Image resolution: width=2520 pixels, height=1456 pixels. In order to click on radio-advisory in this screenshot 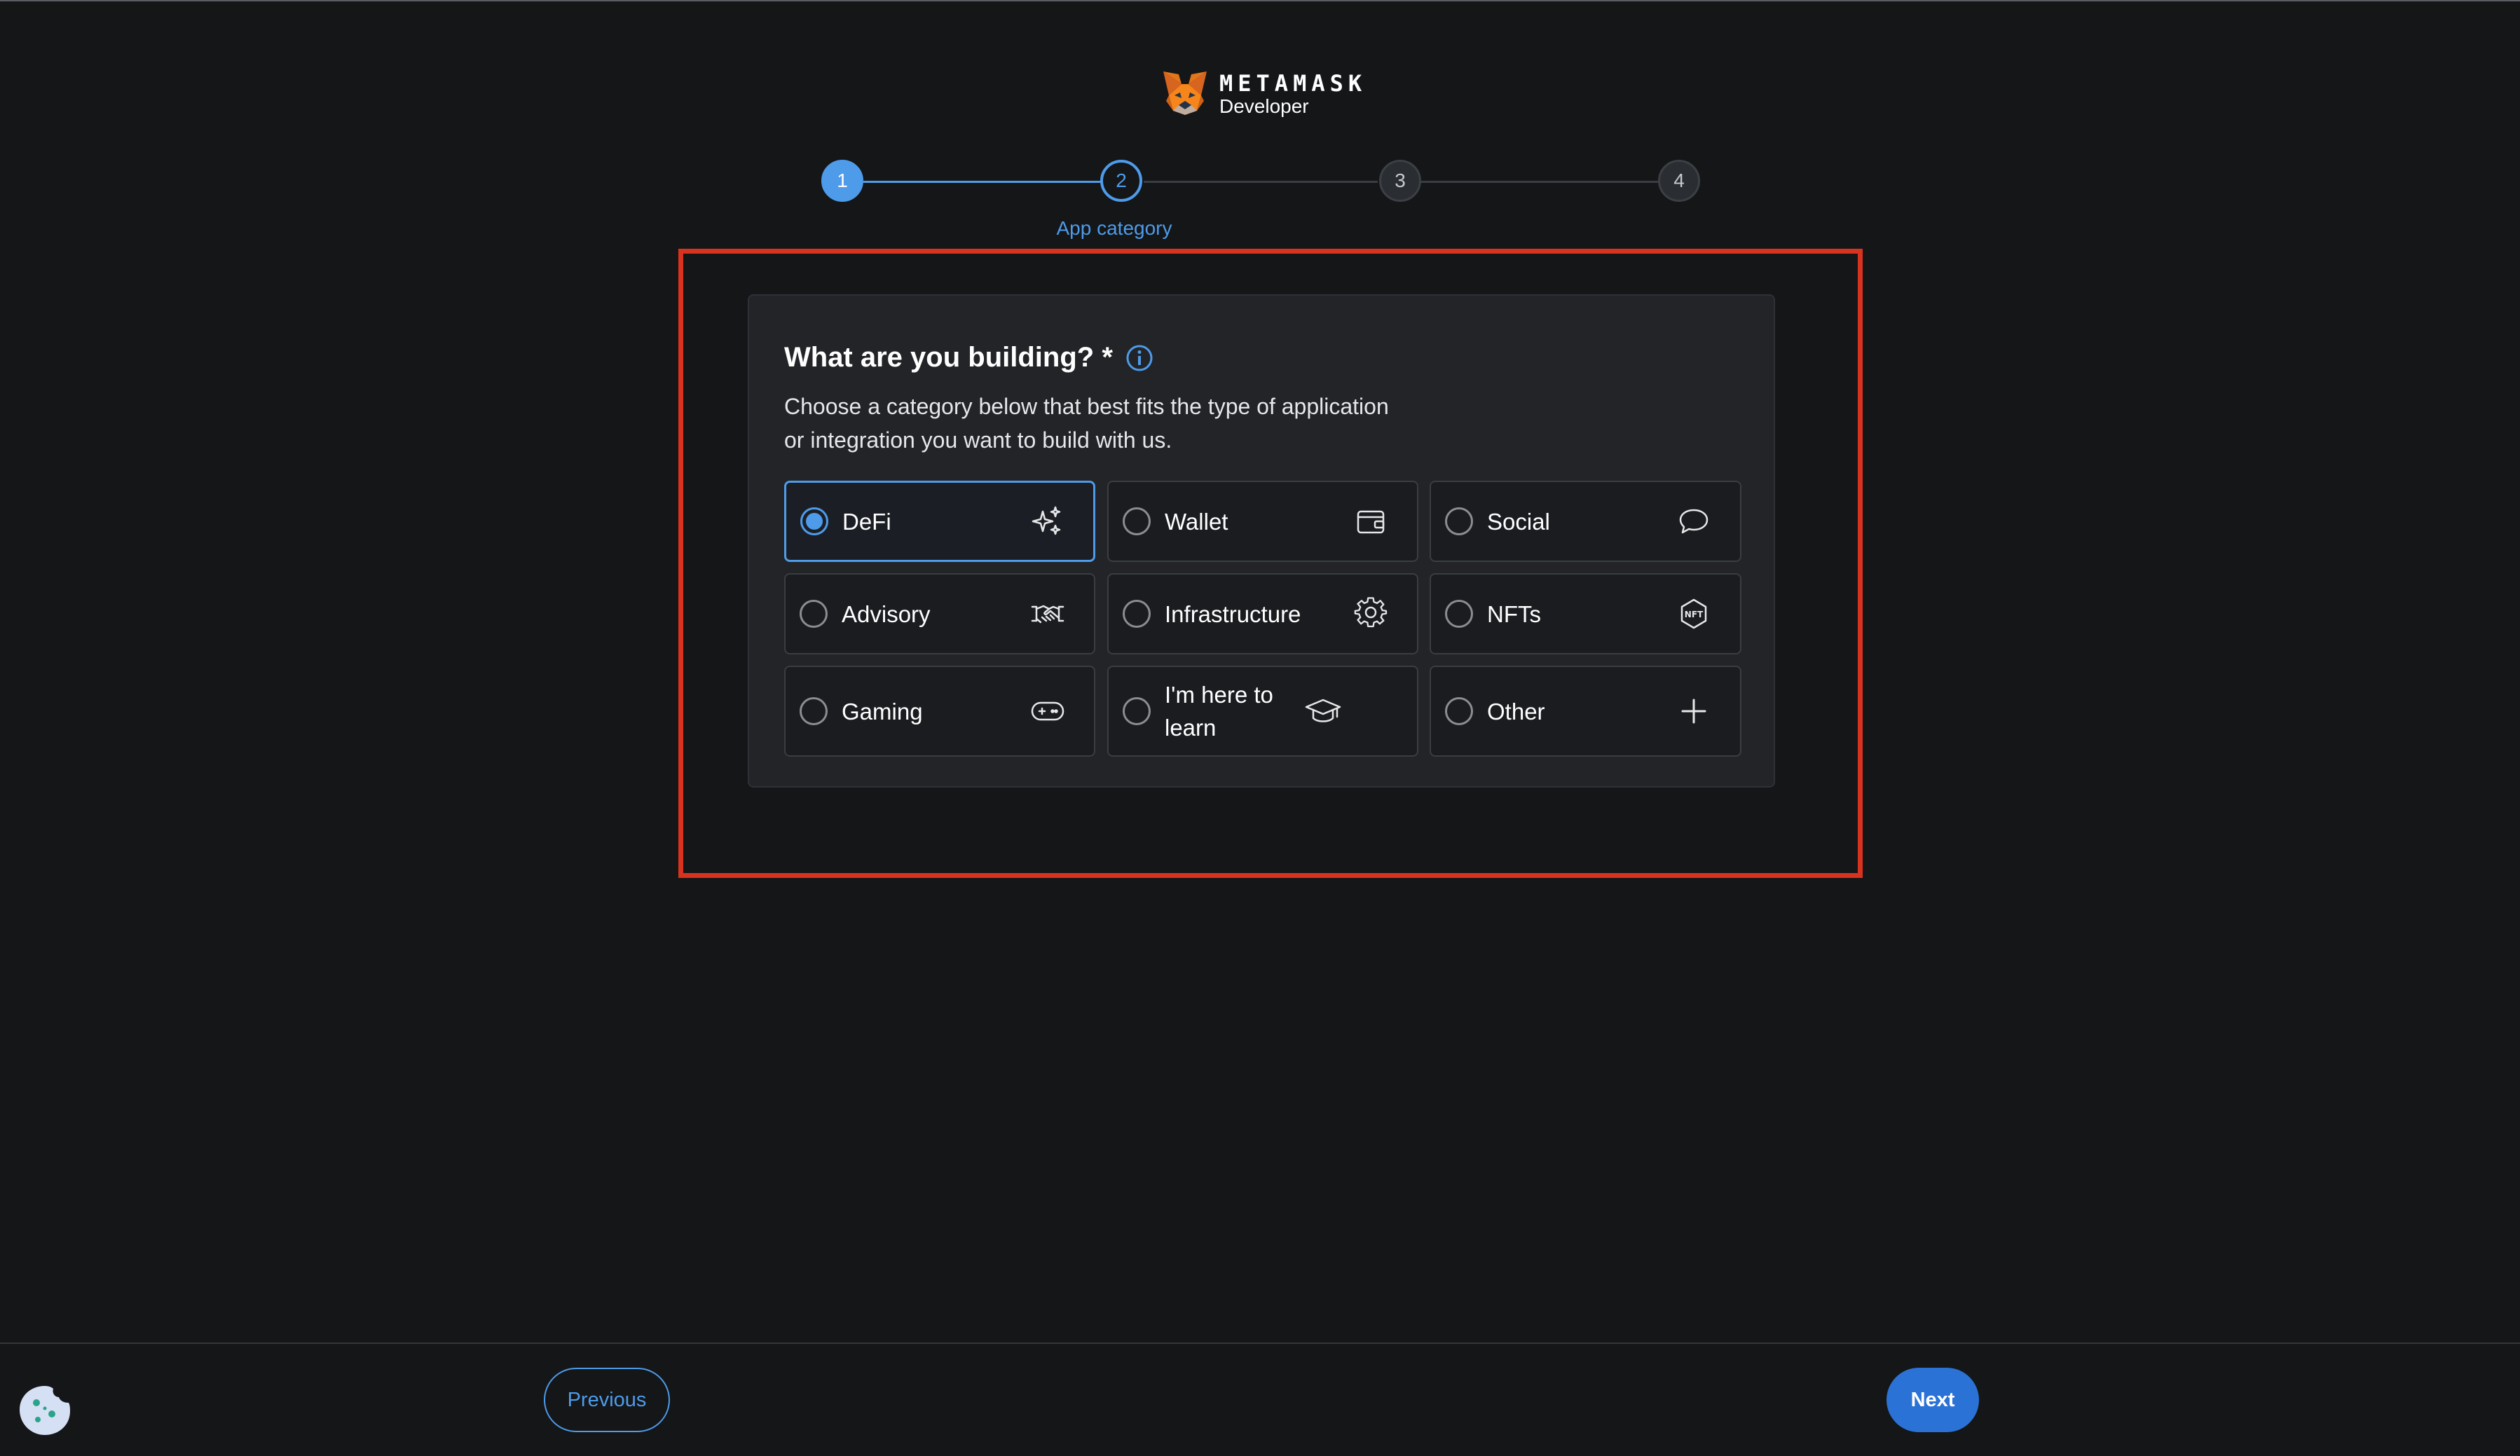, I will do `click(814, 614)`.